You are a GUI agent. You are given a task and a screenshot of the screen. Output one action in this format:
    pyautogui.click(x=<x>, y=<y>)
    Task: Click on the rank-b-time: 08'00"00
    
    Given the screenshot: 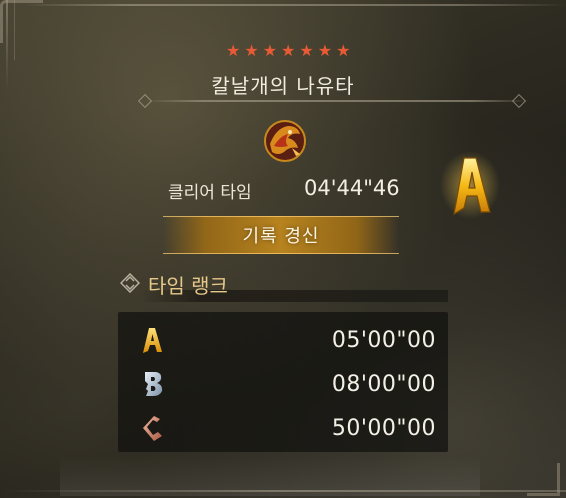 What is the action you would take?
    pyautogui.click(x=383, y=384)
    